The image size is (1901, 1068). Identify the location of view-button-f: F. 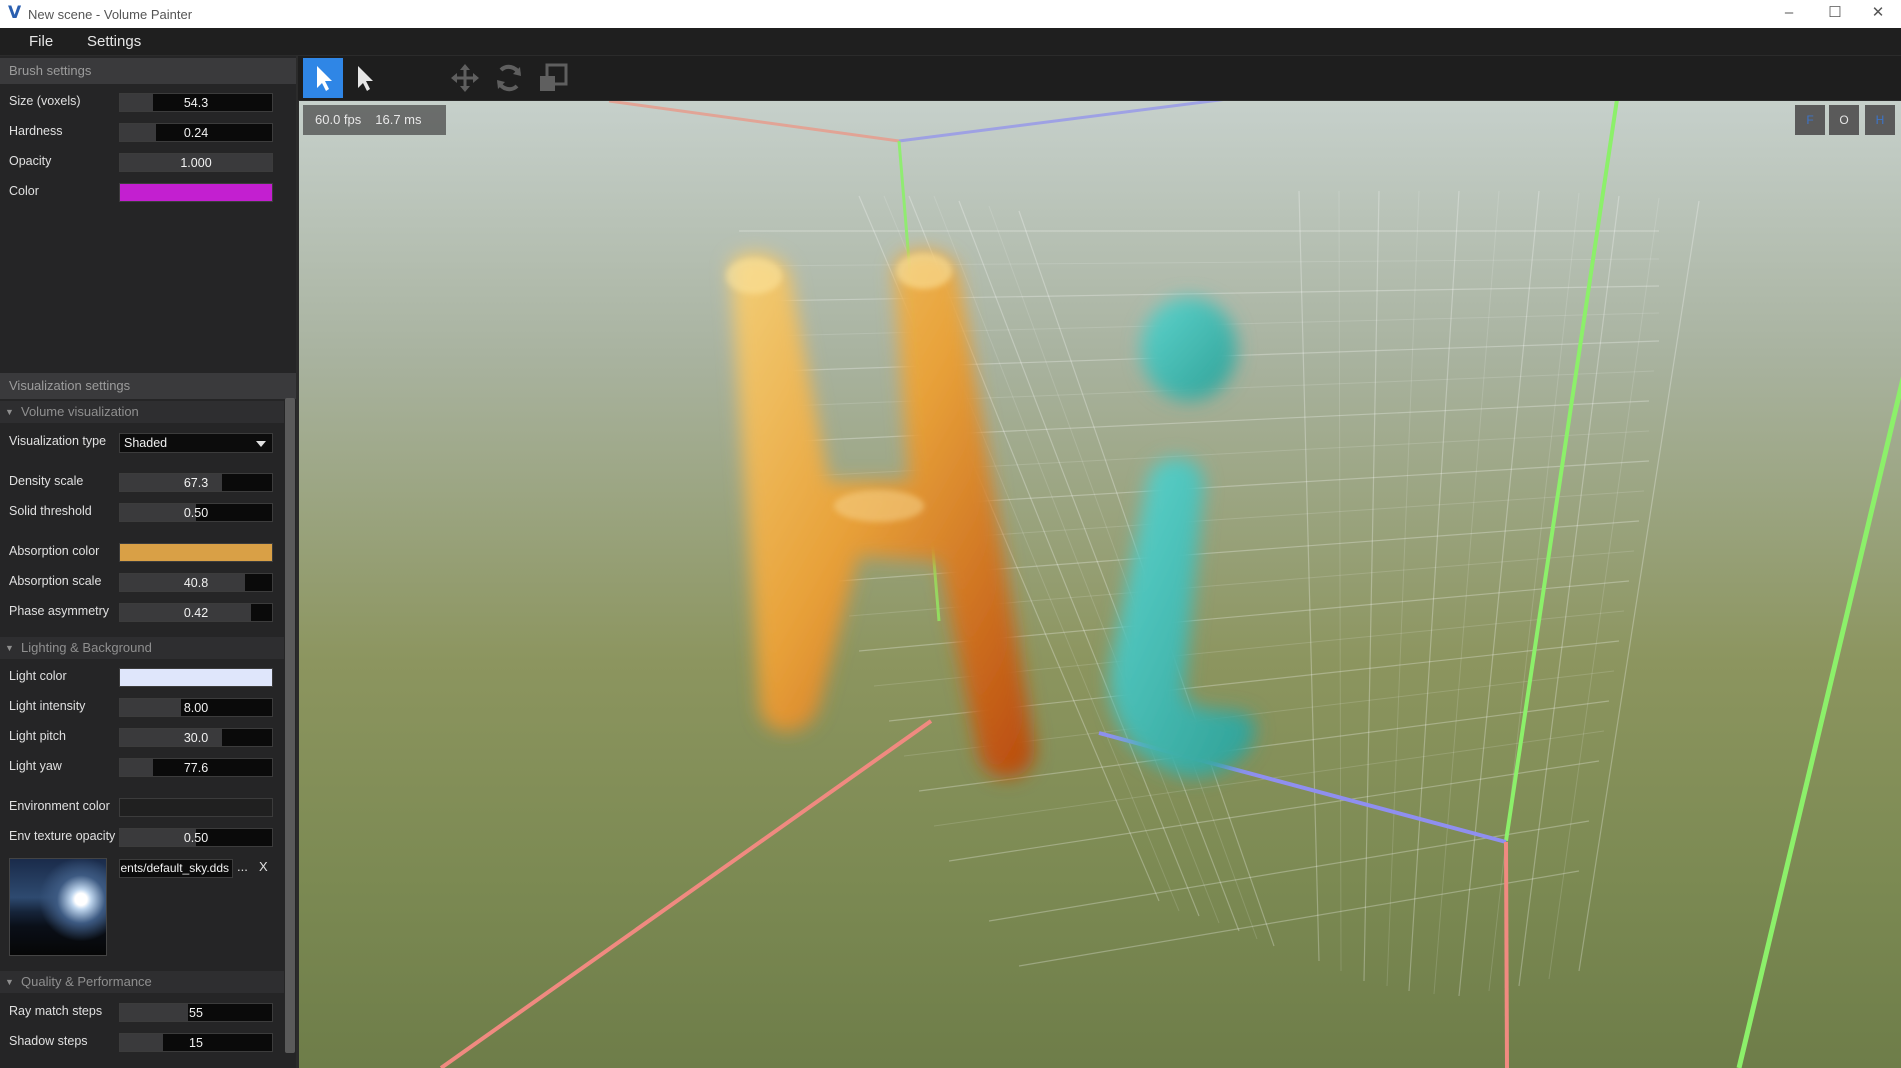
(1810, 120).